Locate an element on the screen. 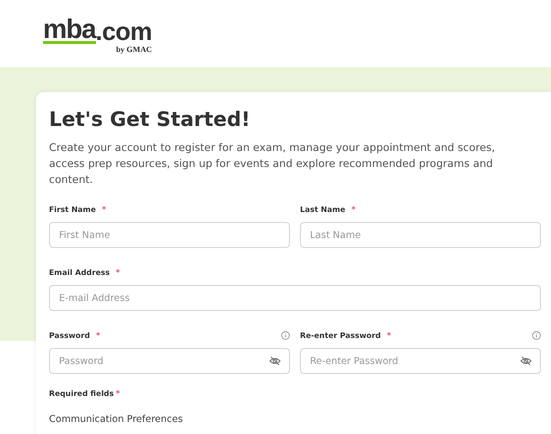  logo-tagline: by GMAC is located at coordinates (134, 49).